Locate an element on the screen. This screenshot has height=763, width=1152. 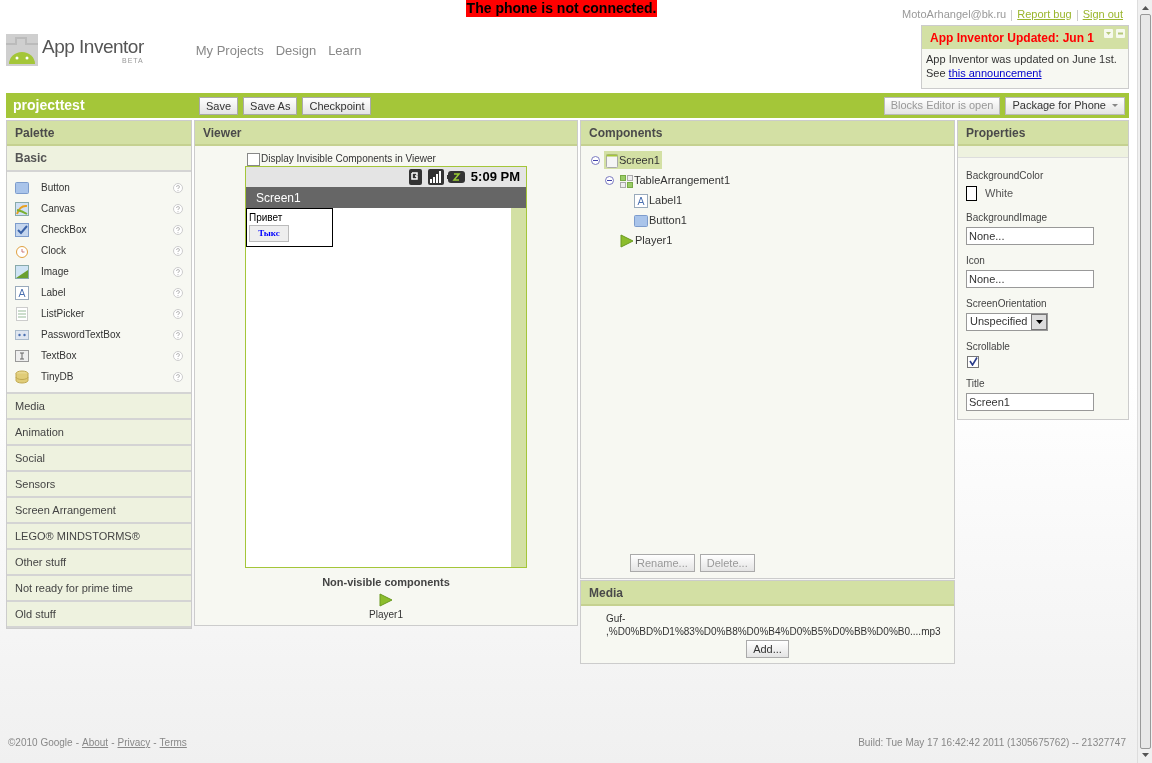
media-file: Guf- ,%D0%BD%D1%83%D0%B8%D0%B4%D0%B5%D0%BB%D0%B0....mp3 is located at coordinates (774, 625).